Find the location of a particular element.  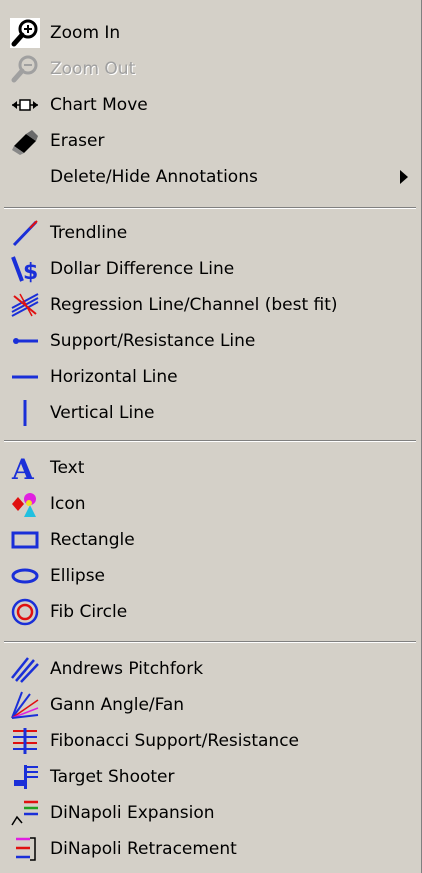

svg-text: A is located at coordinates (23, 468).